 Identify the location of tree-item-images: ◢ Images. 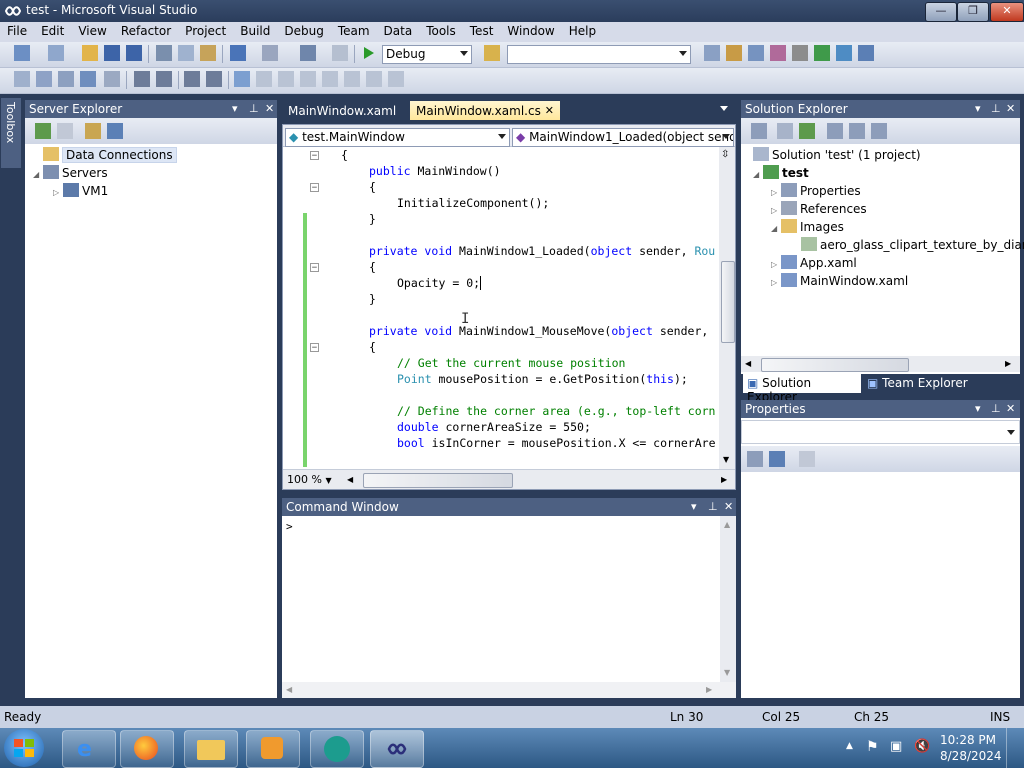
(807, 228).